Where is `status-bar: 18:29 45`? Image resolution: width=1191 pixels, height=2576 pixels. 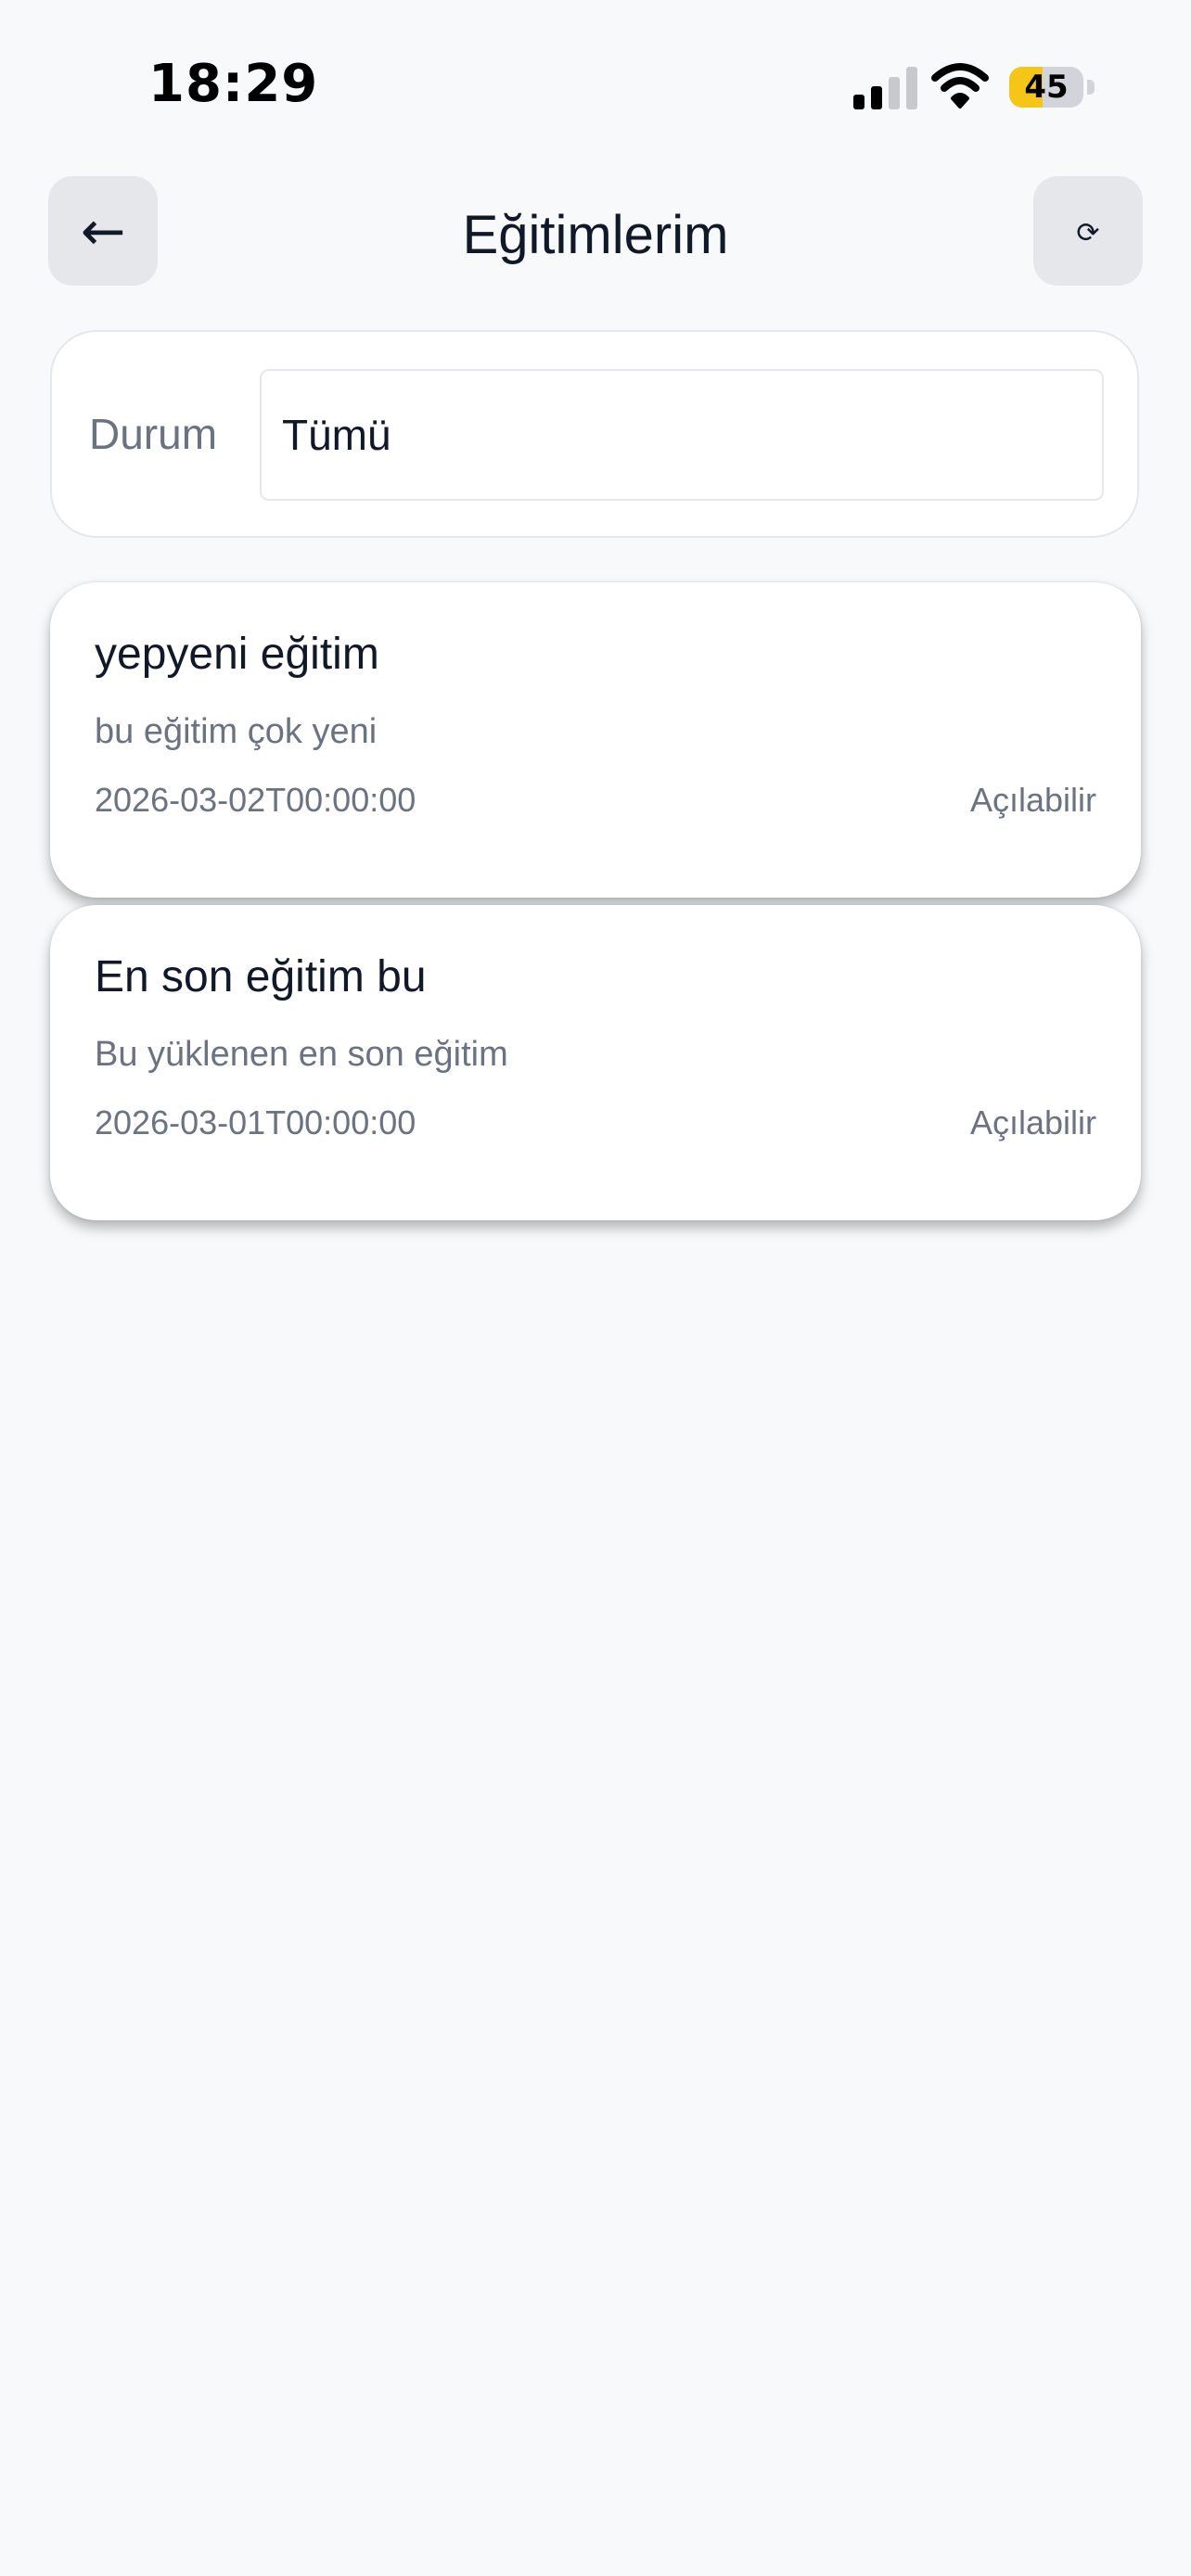 status-bar: 18:29 45 is located at coordinates (595, 88).